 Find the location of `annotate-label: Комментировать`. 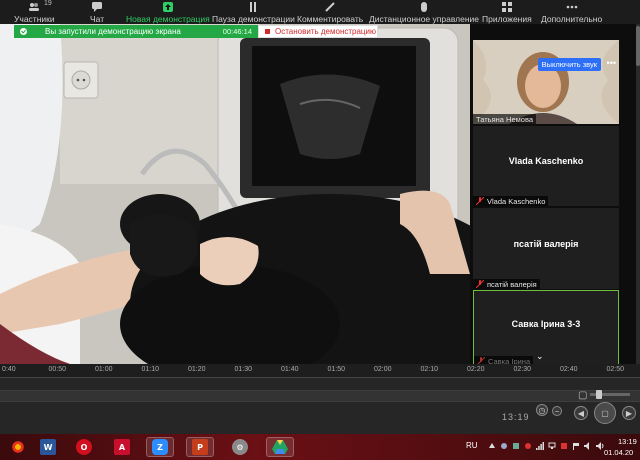

annotate-label: Комментировать is located at coordinates (330, 19).